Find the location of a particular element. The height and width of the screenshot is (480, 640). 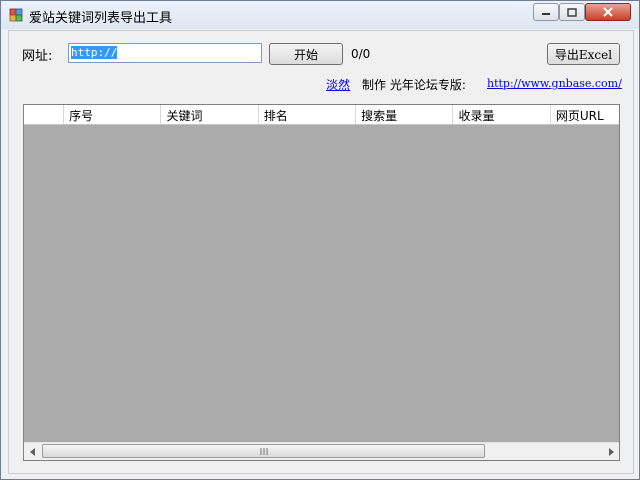

horizontal-scrollbar is located at coordinates (321, 451).